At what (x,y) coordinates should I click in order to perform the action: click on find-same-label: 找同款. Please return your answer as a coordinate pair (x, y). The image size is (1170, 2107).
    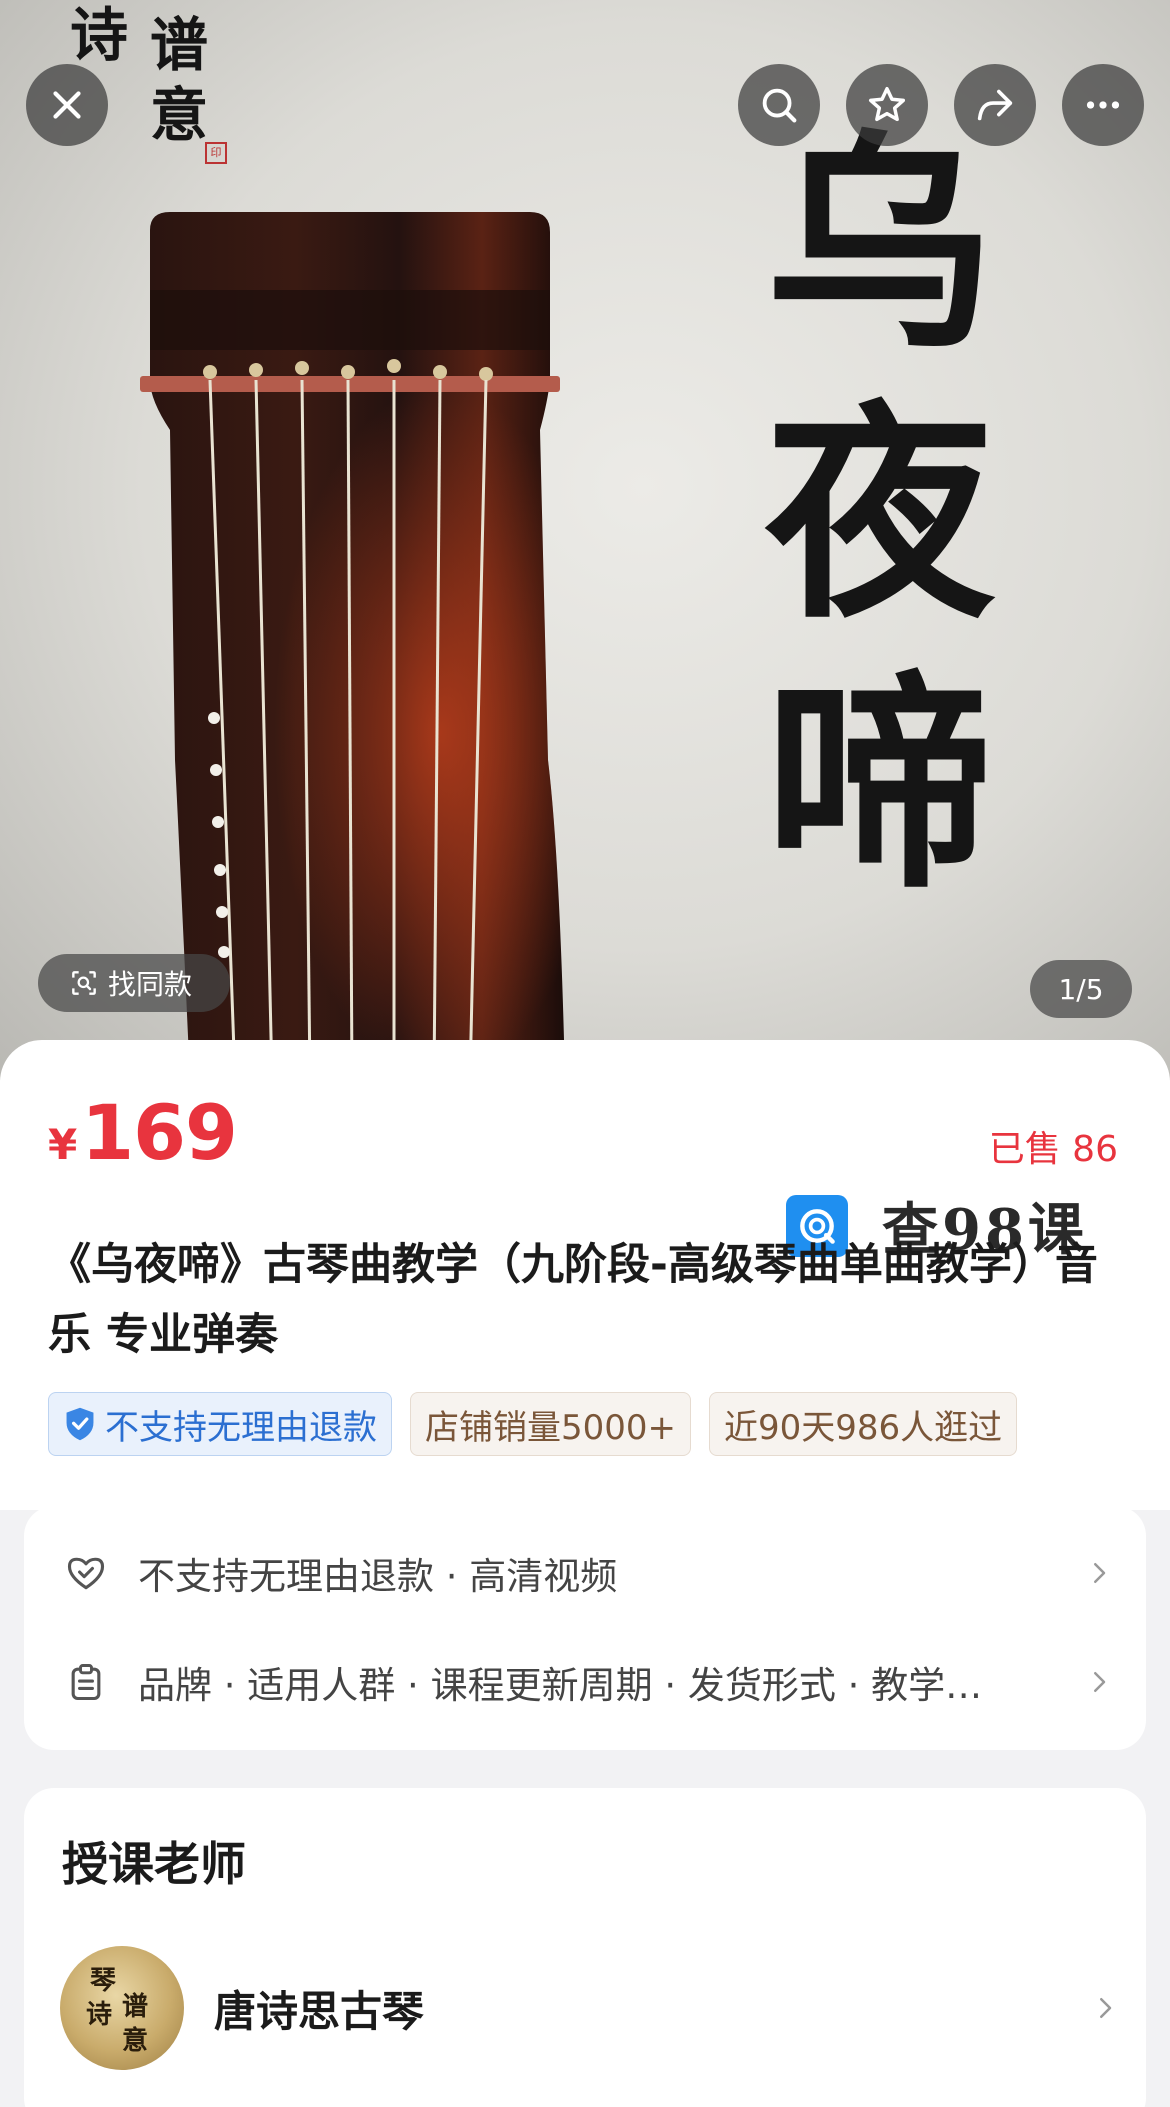
    Looking at the image, I should click on (150, 984).